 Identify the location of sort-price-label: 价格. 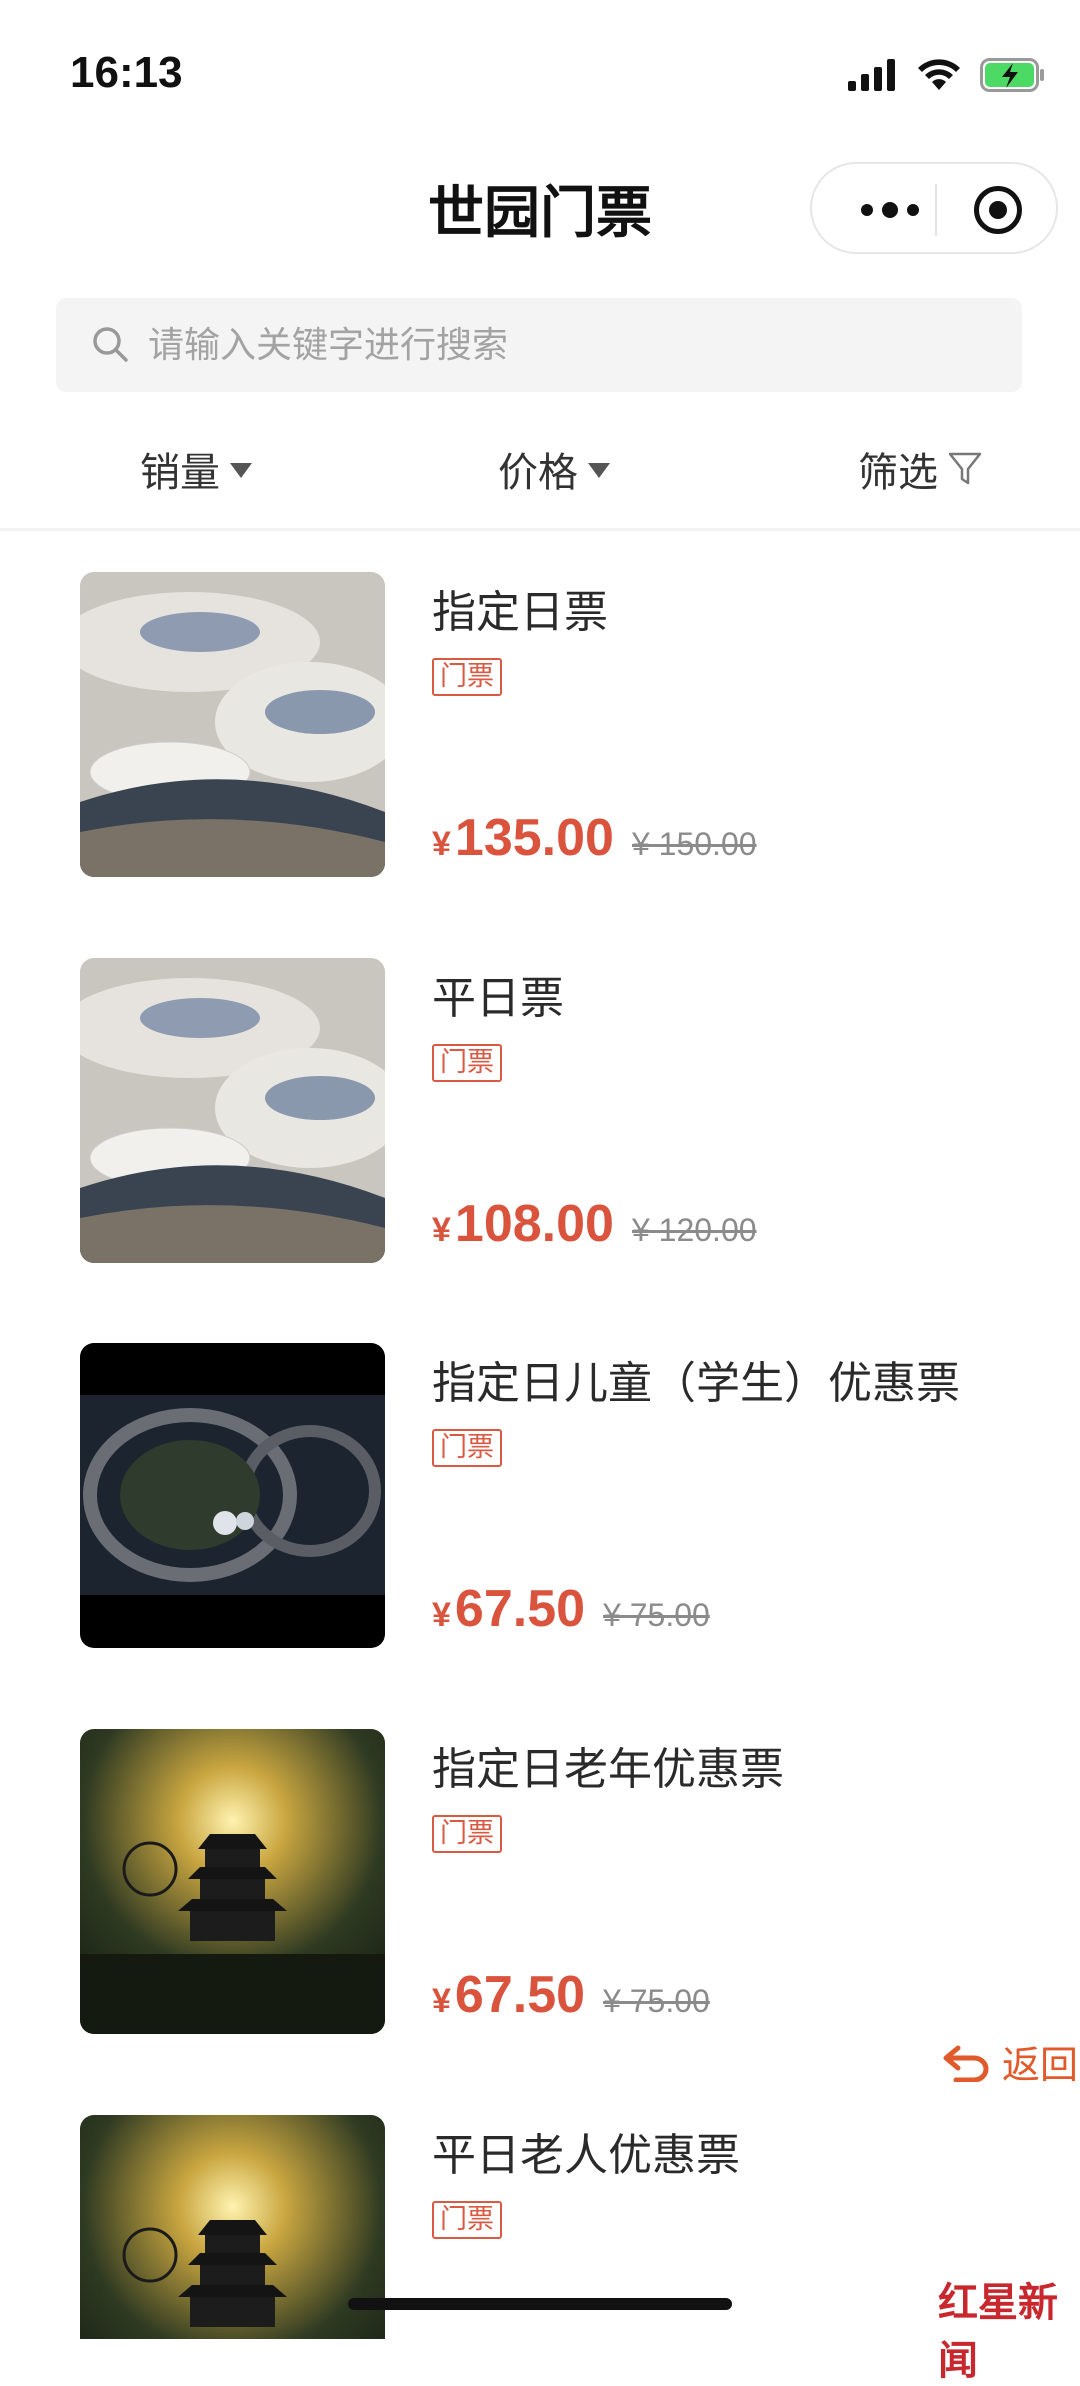
(538, 473).